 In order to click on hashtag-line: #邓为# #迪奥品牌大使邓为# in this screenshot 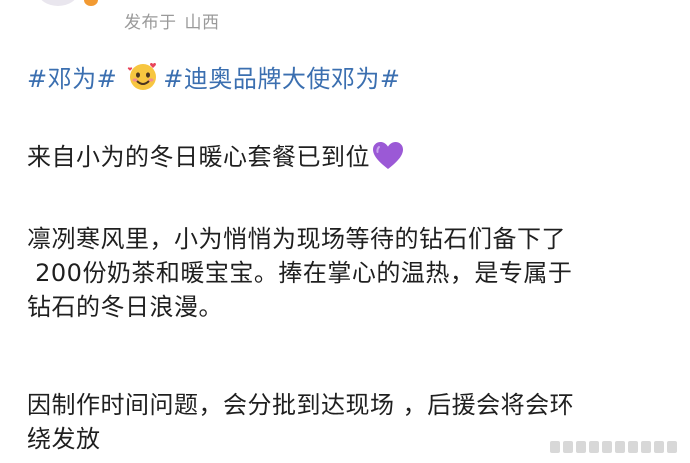, I will do `click(213, 76)`.